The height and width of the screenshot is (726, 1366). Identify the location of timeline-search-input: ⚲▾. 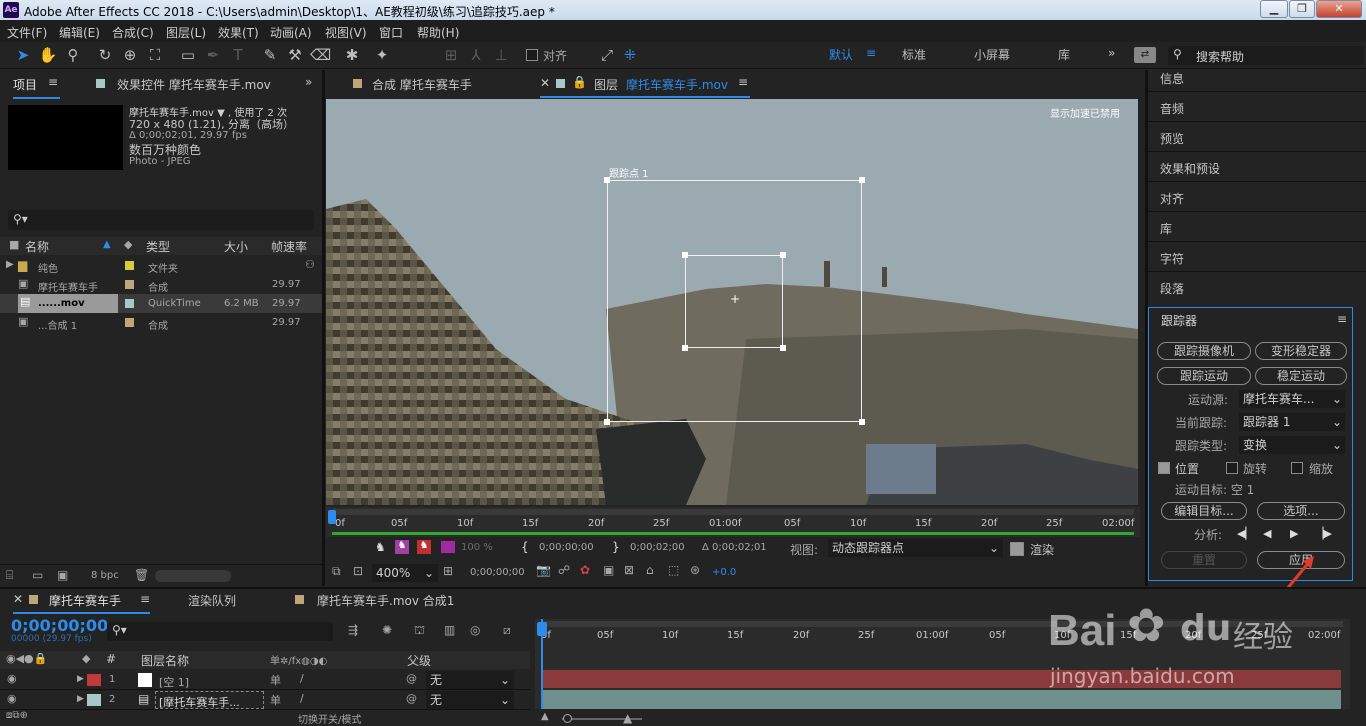
(220, 631).